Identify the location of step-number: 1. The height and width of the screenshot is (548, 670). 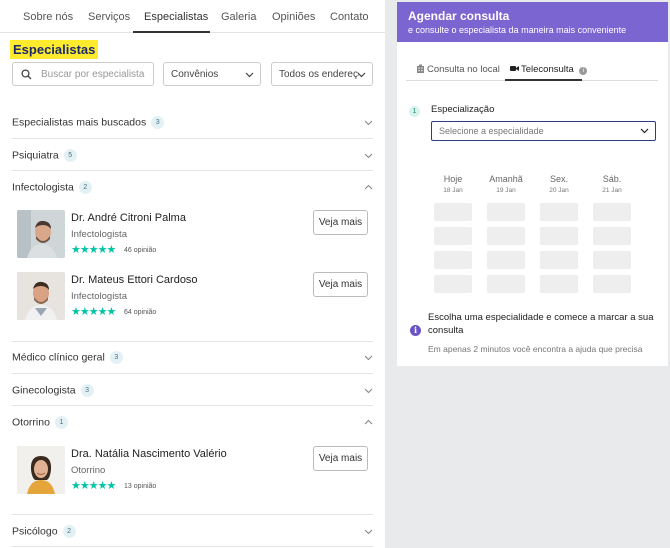
(414, 111).